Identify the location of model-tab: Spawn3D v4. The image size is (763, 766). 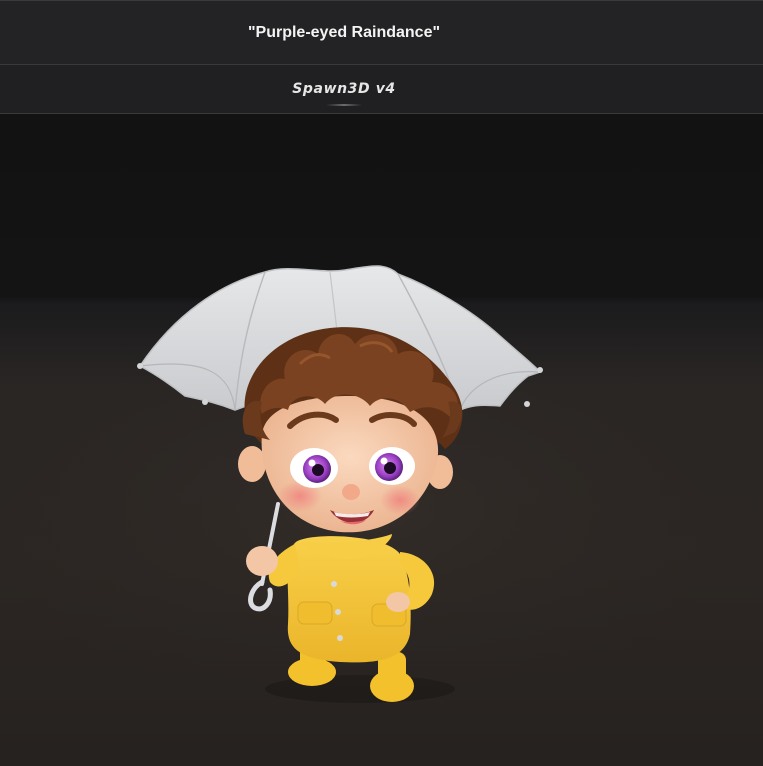
(344, 93).